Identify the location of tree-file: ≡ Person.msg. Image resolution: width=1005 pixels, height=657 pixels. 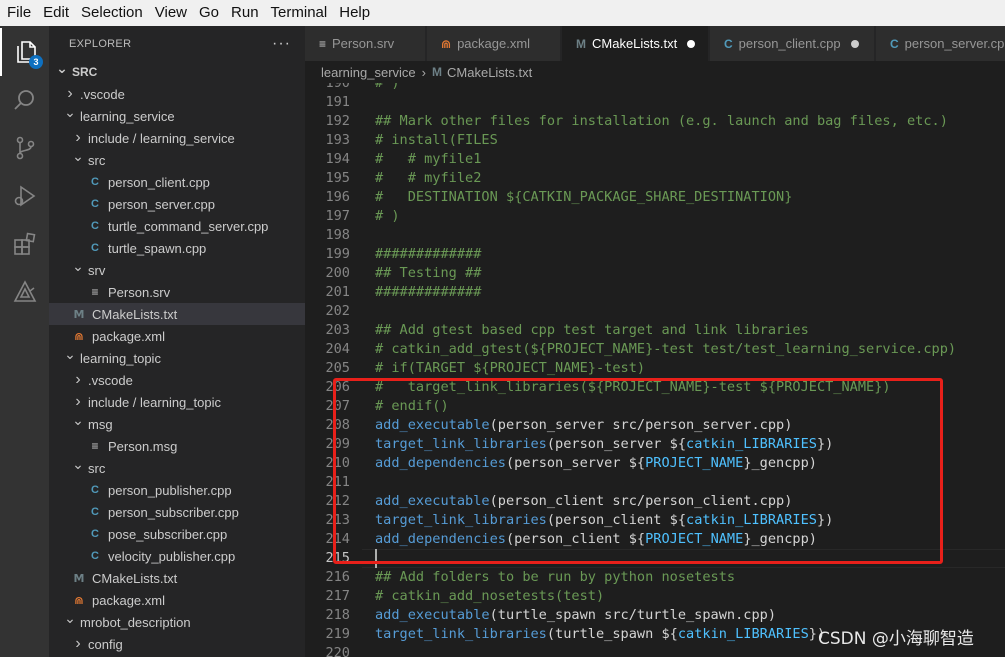
(177, 446).